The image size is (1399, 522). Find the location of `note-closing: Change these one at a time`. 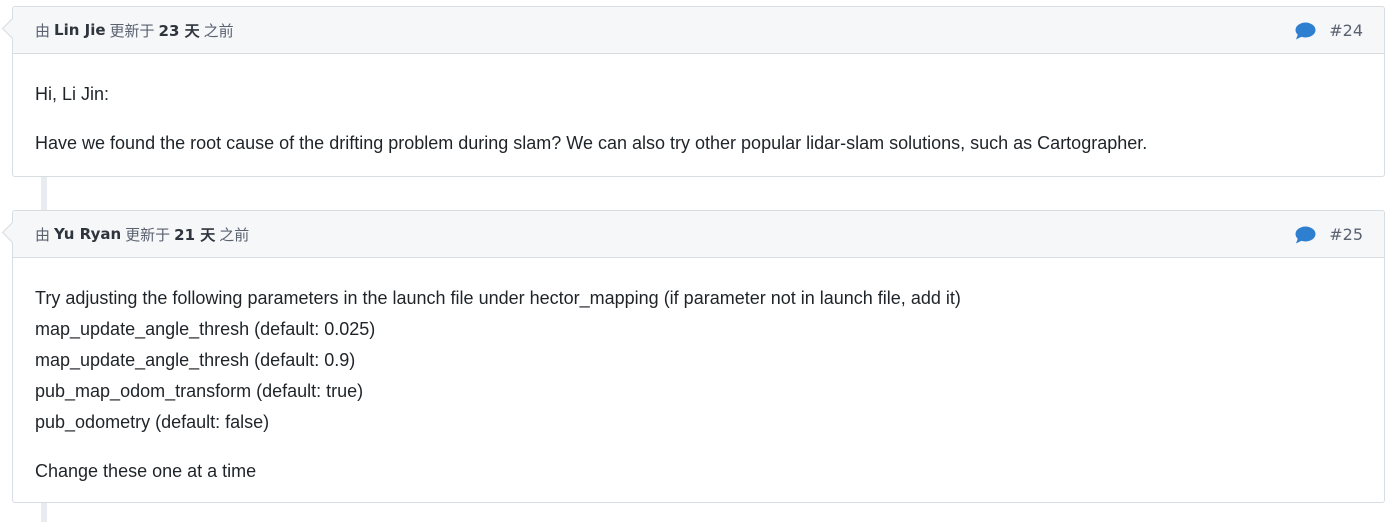

note-closing: Change these one at a time is located at coordinates (146, 471).